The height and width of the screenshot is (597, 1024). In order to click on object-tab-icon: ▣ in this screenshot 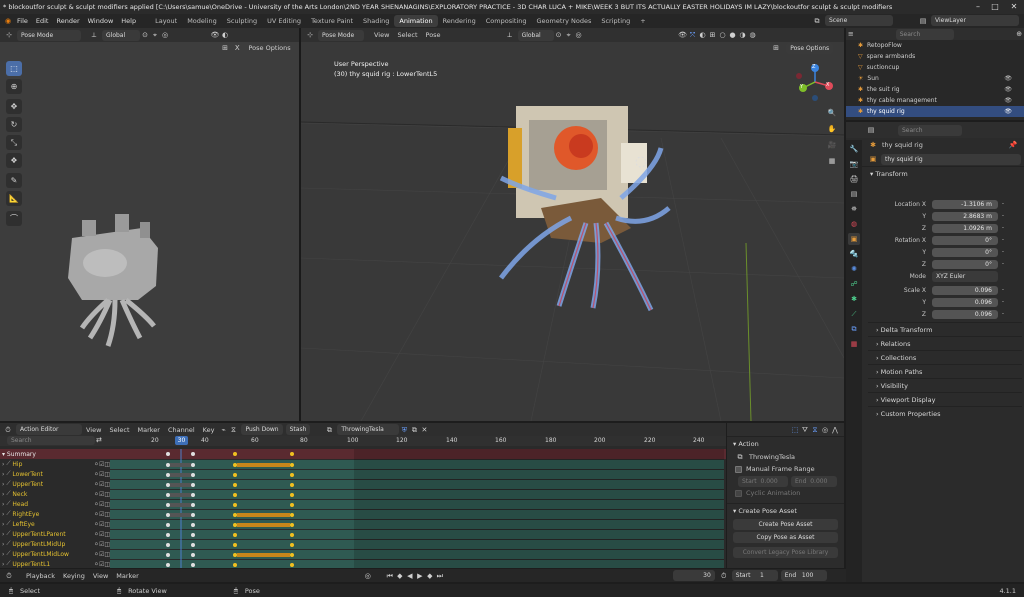, I will do `click(854, 239)`.